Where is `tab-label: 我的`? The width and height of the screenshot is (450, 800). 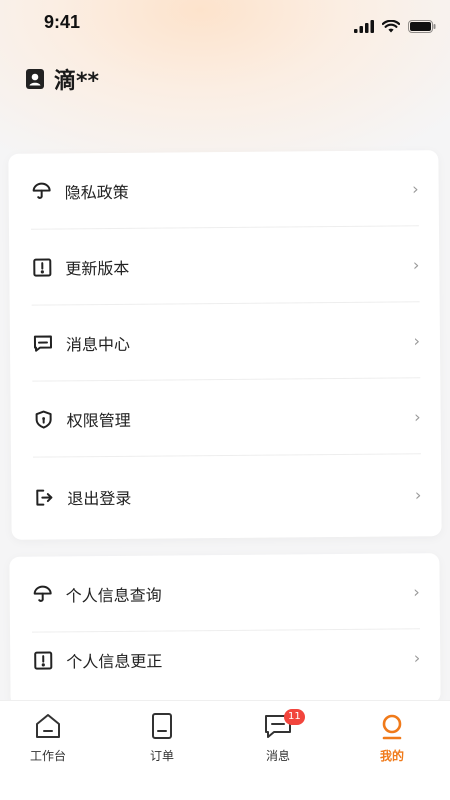
tab-label: 我的 is located at coordinates (391, 756).